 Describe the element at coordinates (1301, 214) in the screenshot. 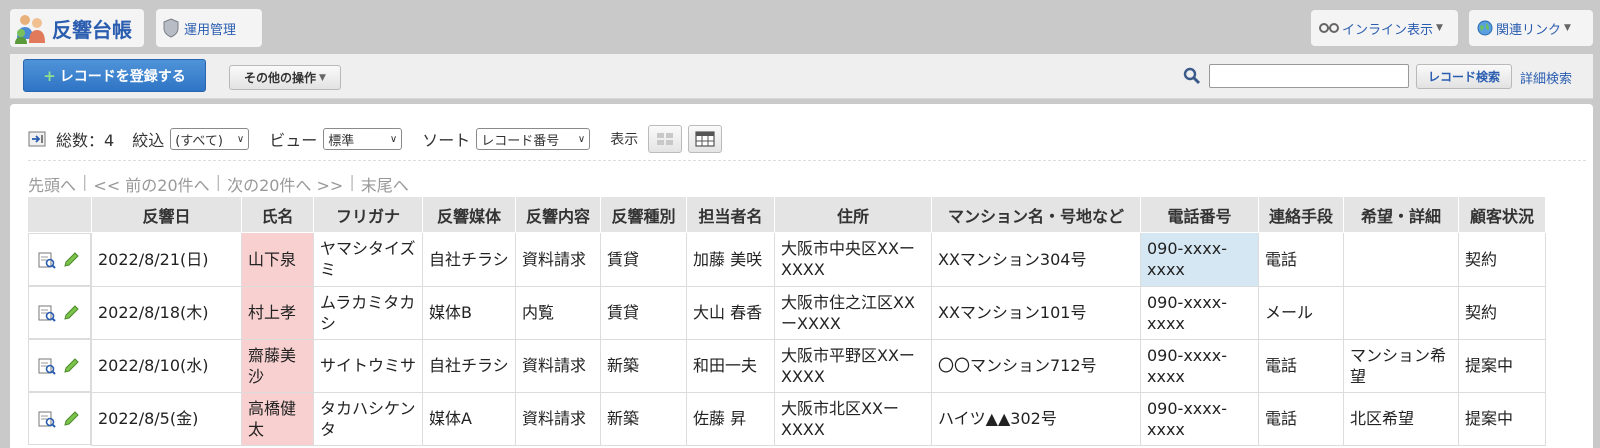

I see `column-header: 連絡手段` at that location.